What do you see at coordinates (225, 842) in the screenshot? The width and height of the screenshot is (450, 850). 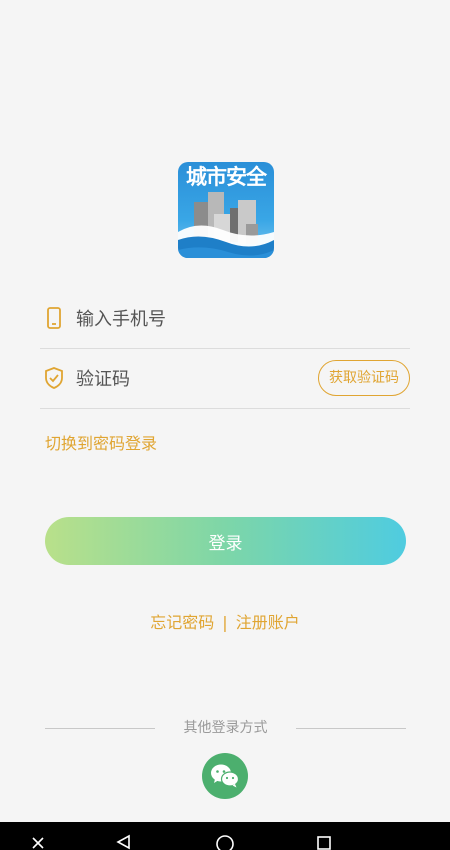 I see `home-icon` at bounding box center [225, 842].